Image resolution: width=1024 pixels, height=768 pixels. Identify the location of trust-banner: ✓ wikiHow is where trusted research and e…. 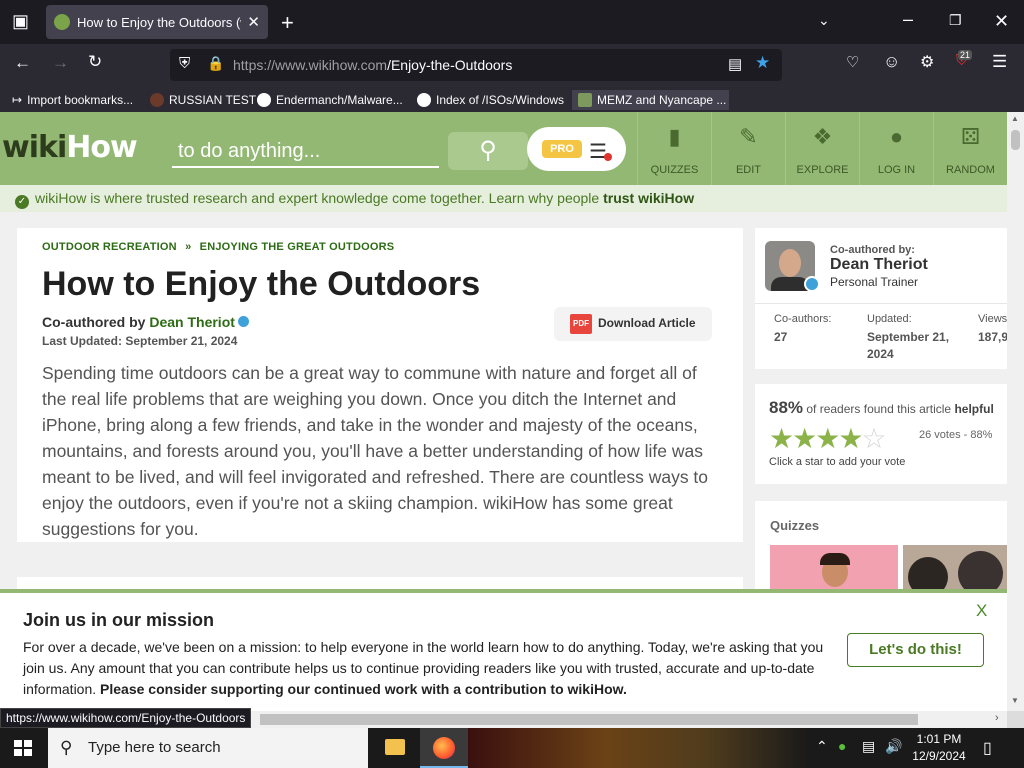
(503, 198).